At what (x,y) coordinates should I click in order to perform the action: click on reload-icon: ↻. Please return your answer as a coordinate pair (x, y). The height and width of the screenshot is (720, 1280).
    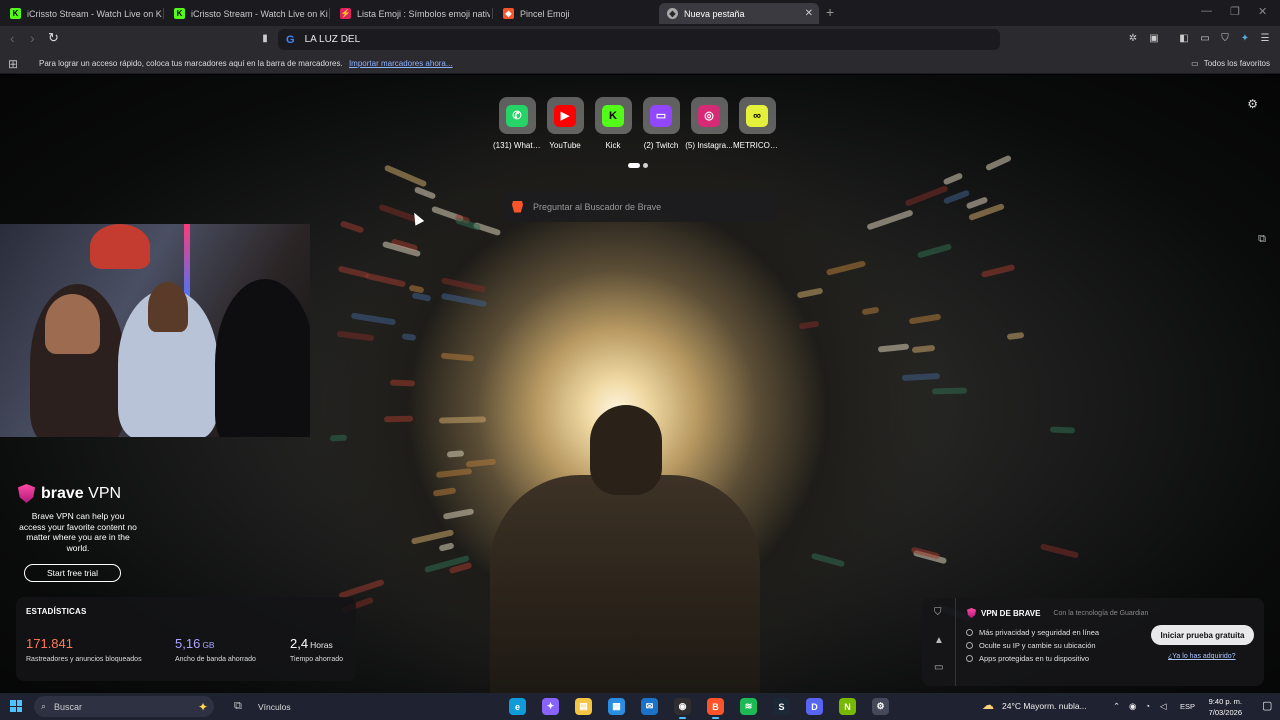
    Looking at the image, I should click on (53, 38).